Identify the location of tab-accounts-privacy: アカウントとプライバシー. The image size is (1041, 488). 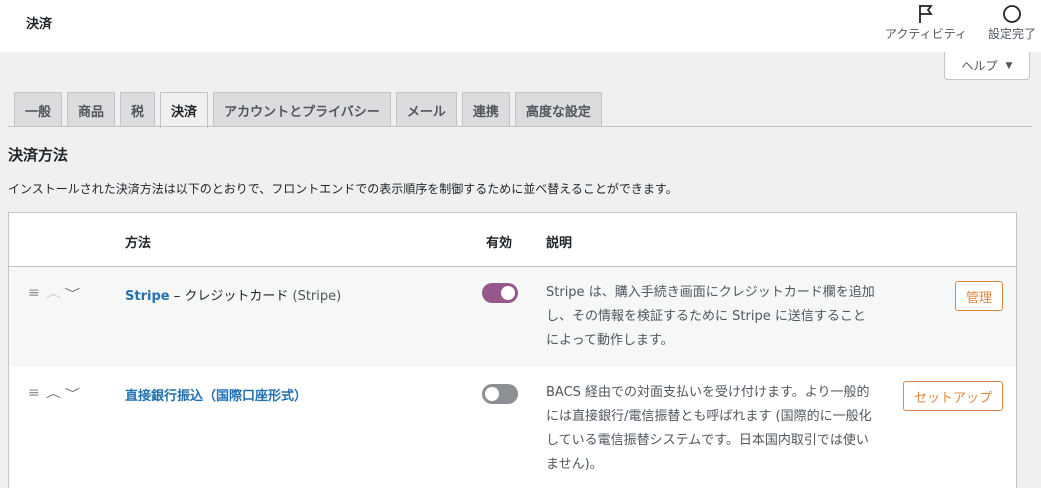
(302, 109).